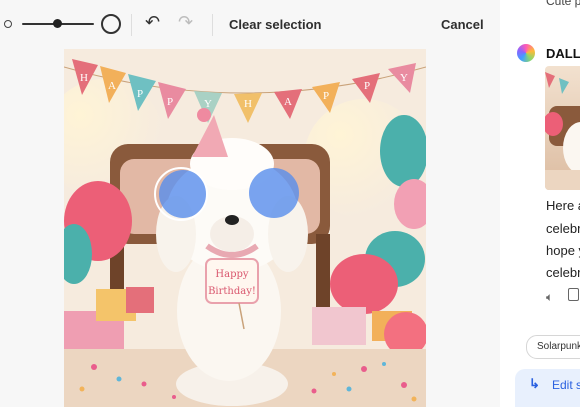 The height and width of the screenshot is (407, 580). What do you see at coordinates (274, 193) in the screenshot?
I see `selection-mask-right` at bounding box center [274, 193].